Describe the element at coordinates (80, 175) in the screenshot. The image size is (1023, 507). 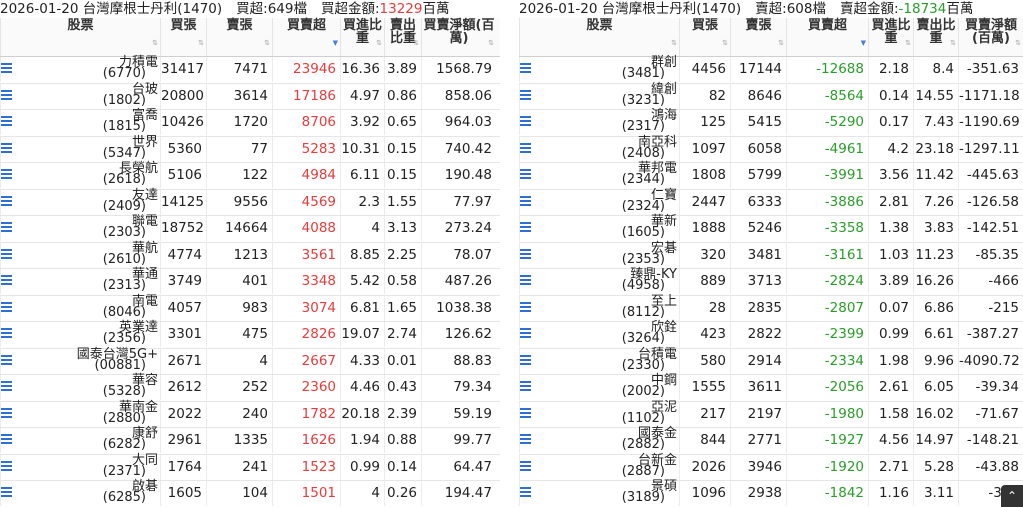
I see `stock-name-cell: 長榮航 (2618)` at that location.